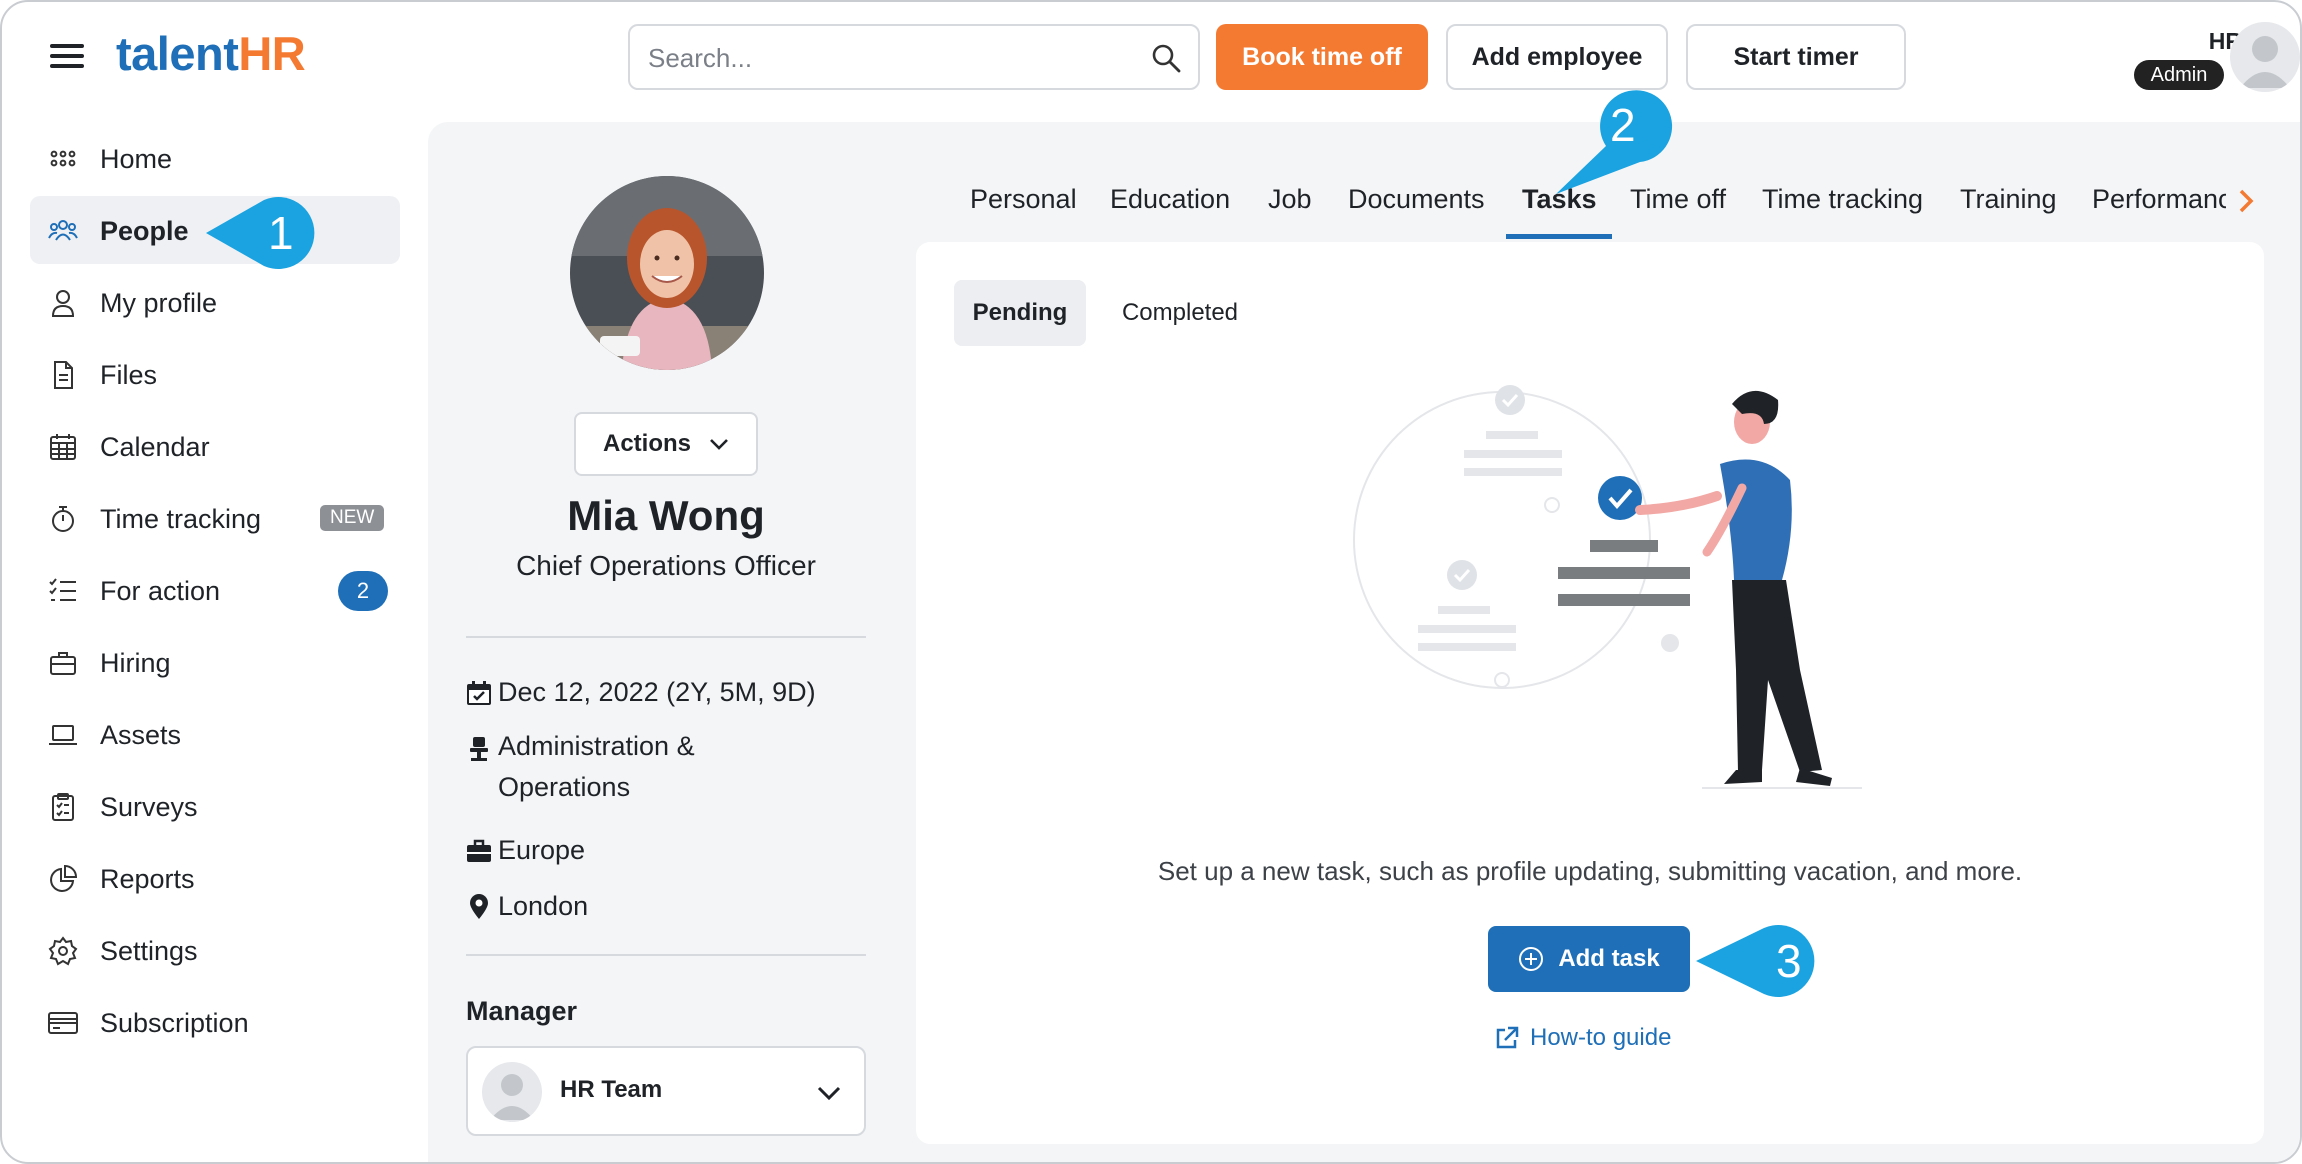 The height and width of the screenshot is (1164, 2302). What do you see at coordinates (281, 233) in the screenshot?
I see `callout-number: 1` at bounding box center [281, 233].